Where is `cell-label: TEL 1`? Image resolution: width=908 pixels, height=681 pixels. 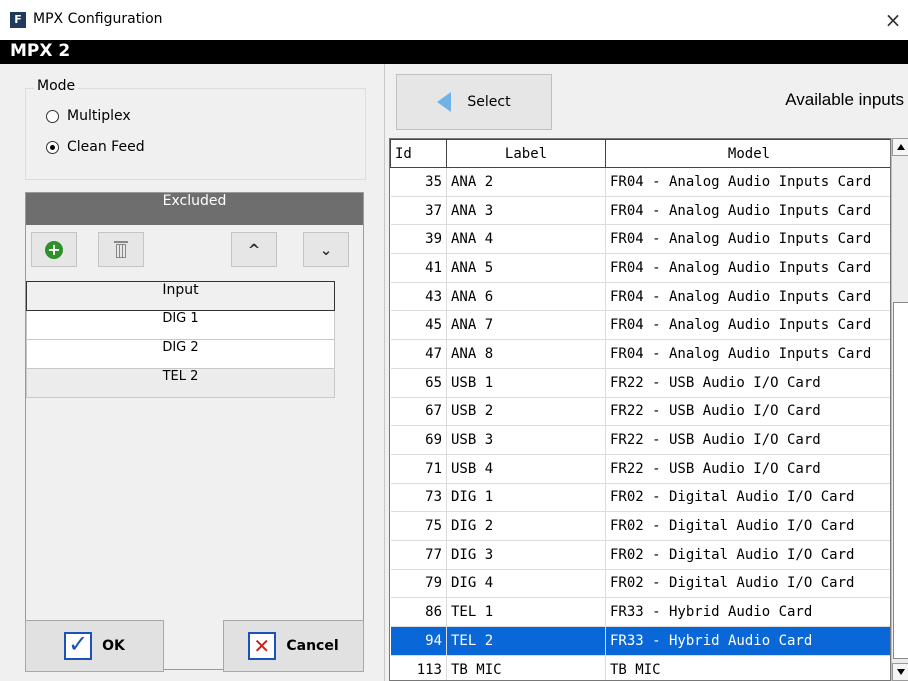
cell-label: TEL 1 is located at coordinates (526, 612).